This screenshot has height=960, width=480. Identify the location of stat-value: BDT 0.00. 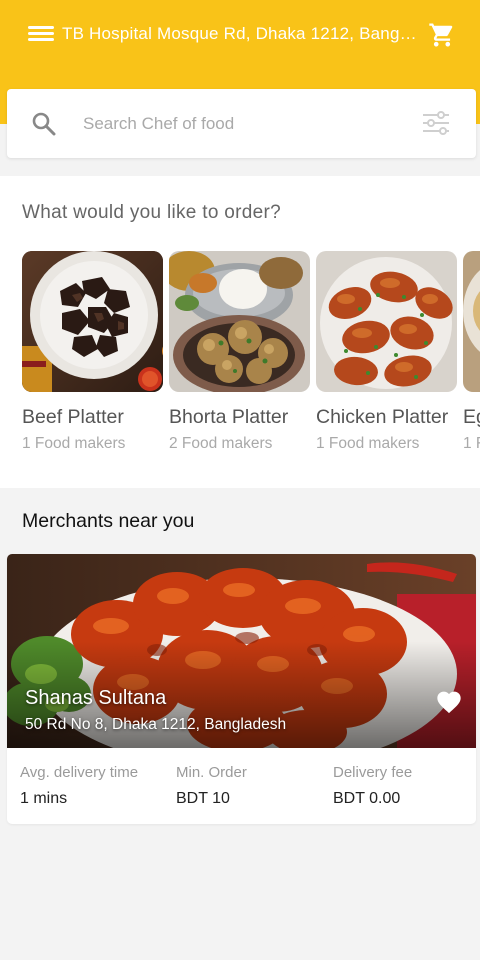
(367, 798).